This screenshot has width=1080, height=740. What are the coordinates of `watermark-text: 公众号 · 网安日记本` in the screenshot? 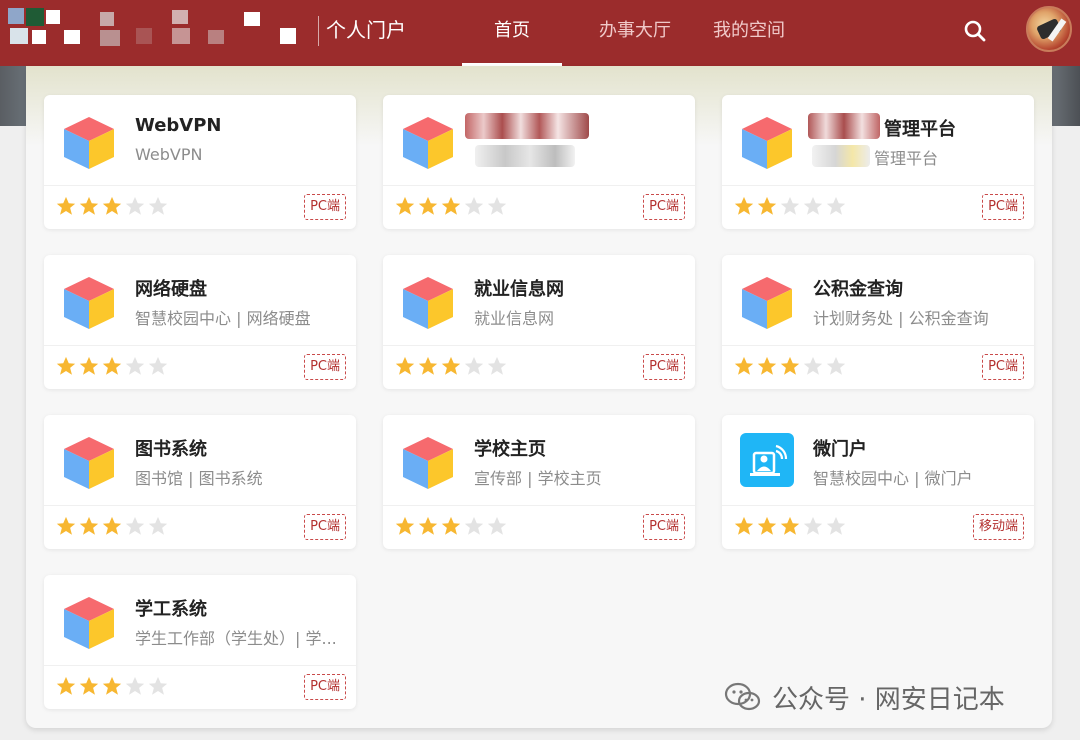 It's located at (888, 699).